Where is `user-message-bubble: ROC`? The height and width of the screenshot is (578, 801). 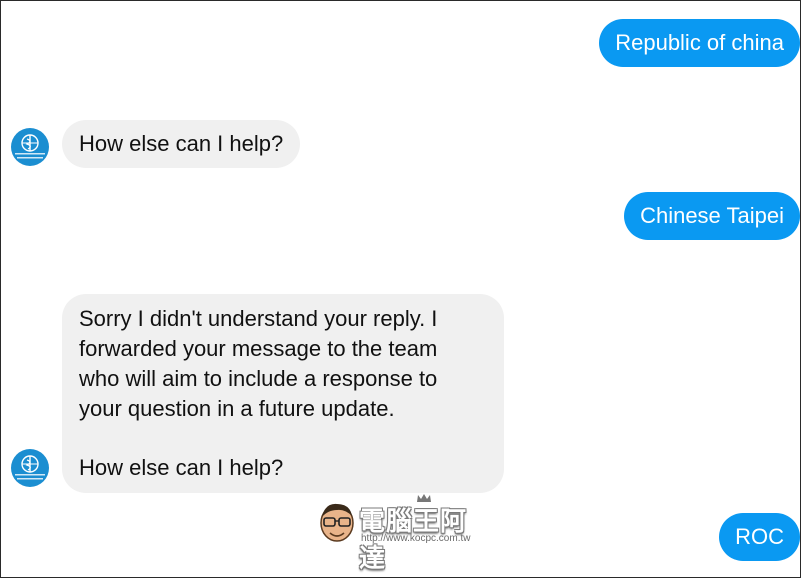 user-message-bubble: ROC is located at coordinates (759, 537).